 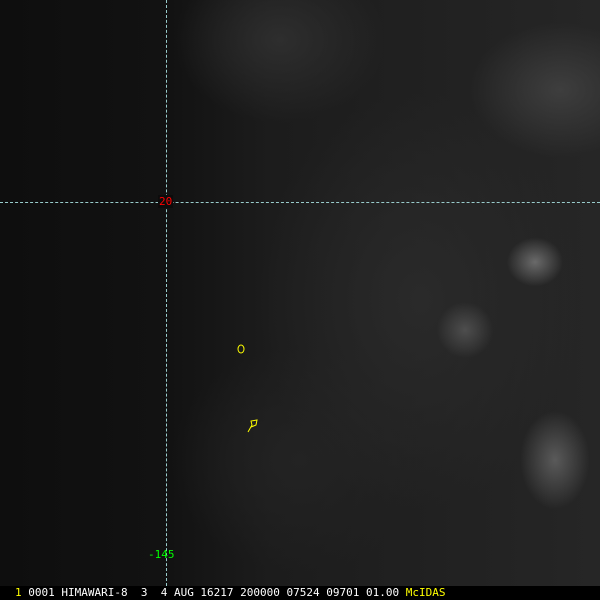 What do you see at coordinates (18, 592) in the screenshot?
I see `frame-number: 1` at bounding box center [18, 592].